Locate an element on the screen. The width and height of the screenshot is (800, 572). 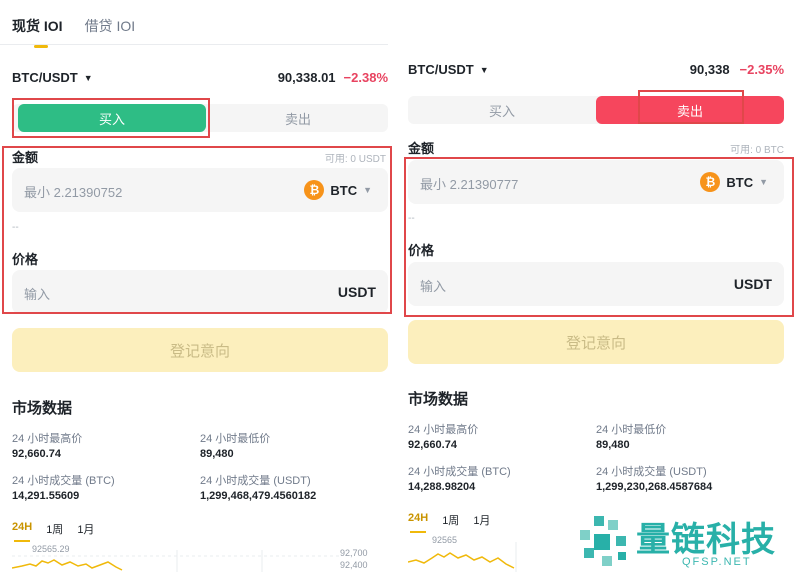
brand-name: 量链科技 is located at coordinates (706, 540).